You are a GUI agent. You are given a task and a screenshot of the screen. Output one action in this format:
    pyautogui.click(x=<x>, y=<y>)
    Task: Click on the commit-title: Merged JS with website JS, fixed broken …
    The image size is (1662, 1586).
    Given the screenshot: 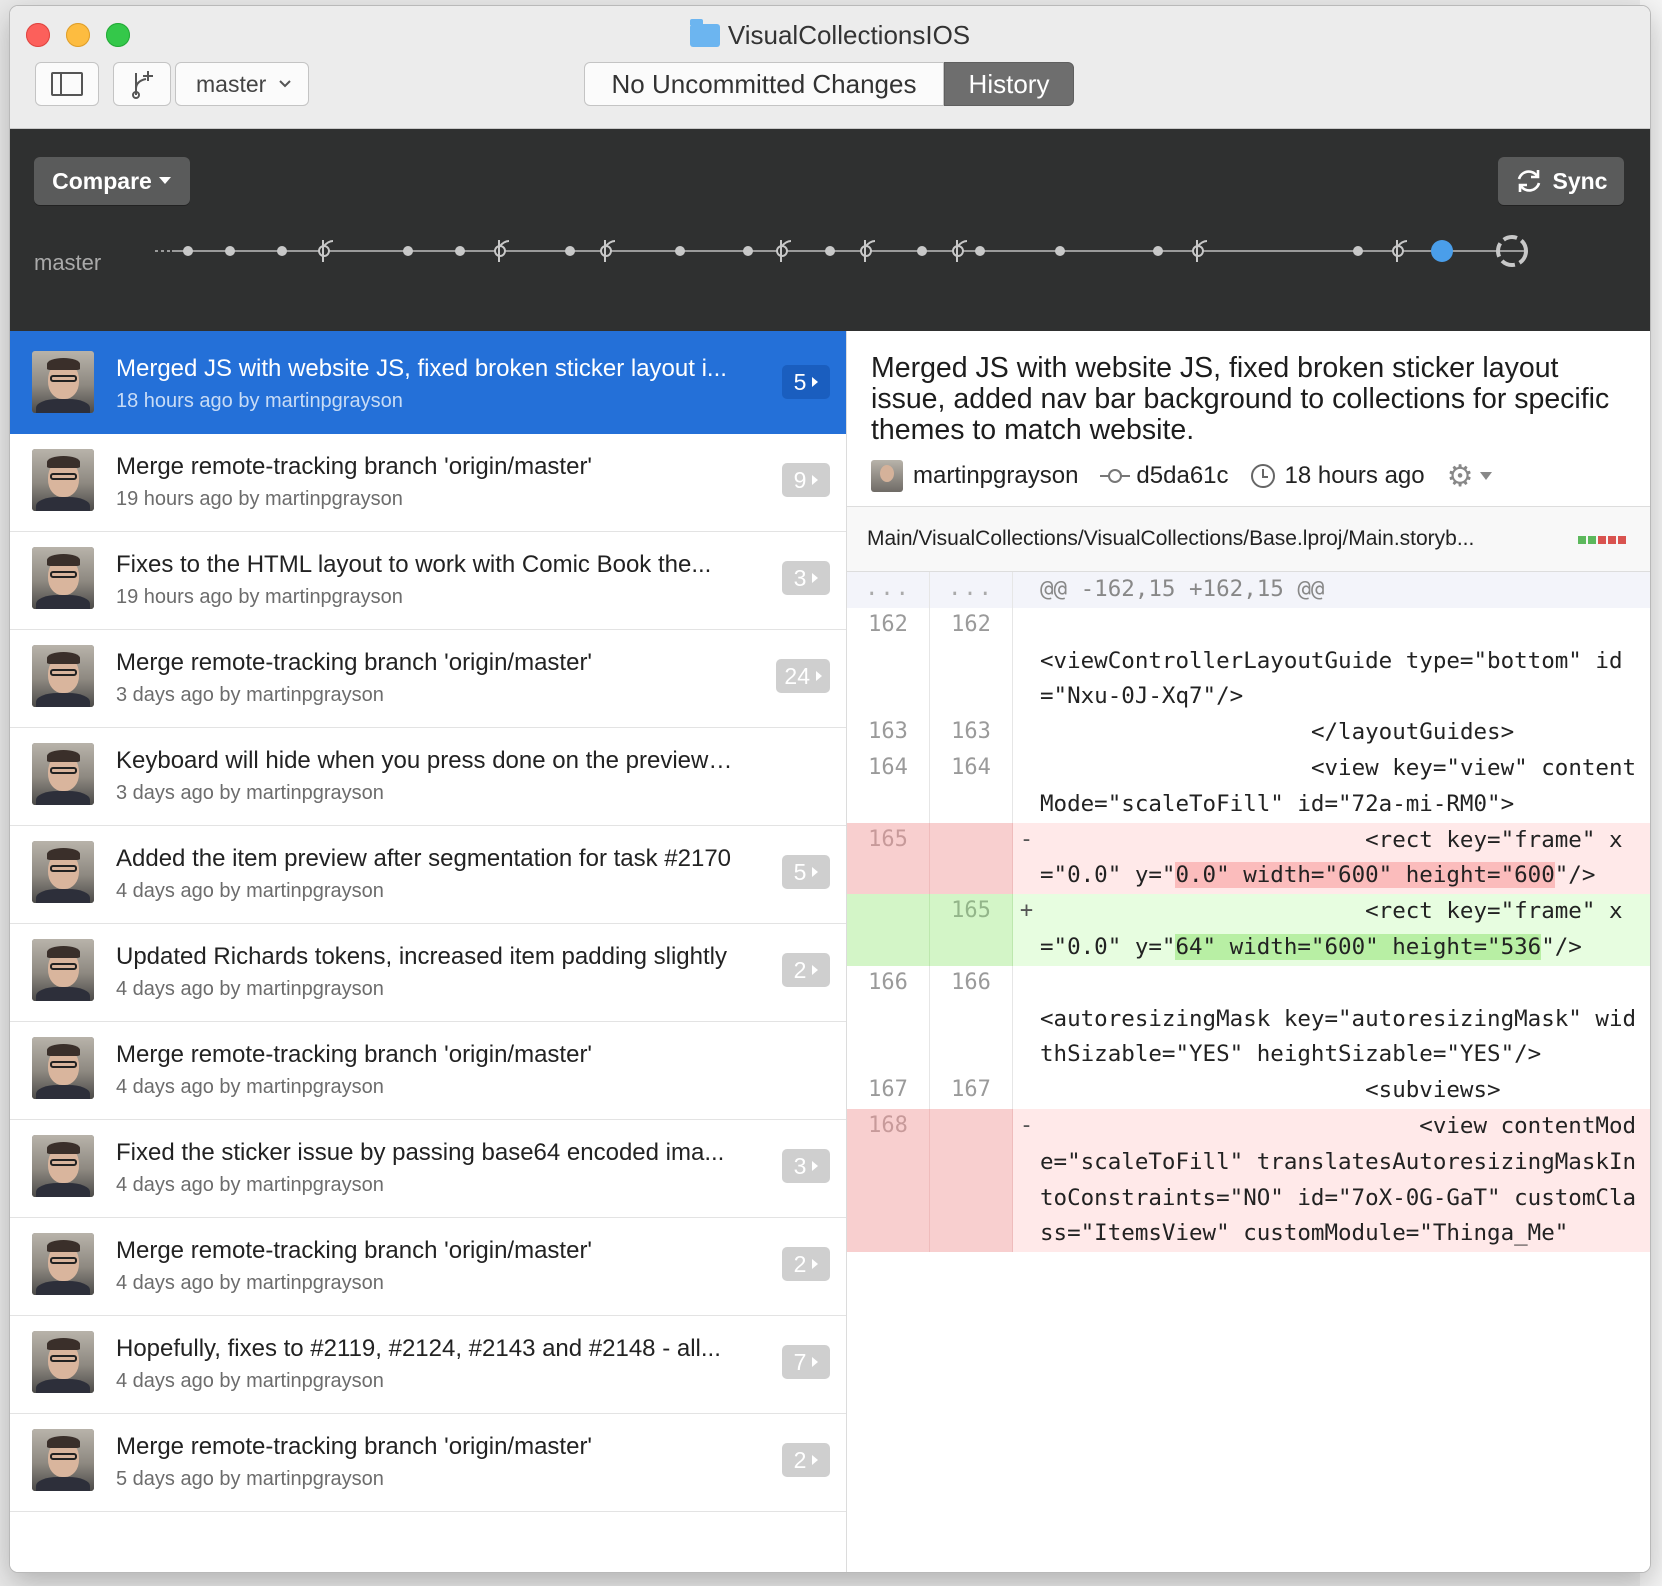 What is the action you would take?
    pyautogui.click(x=421, y=368)
    